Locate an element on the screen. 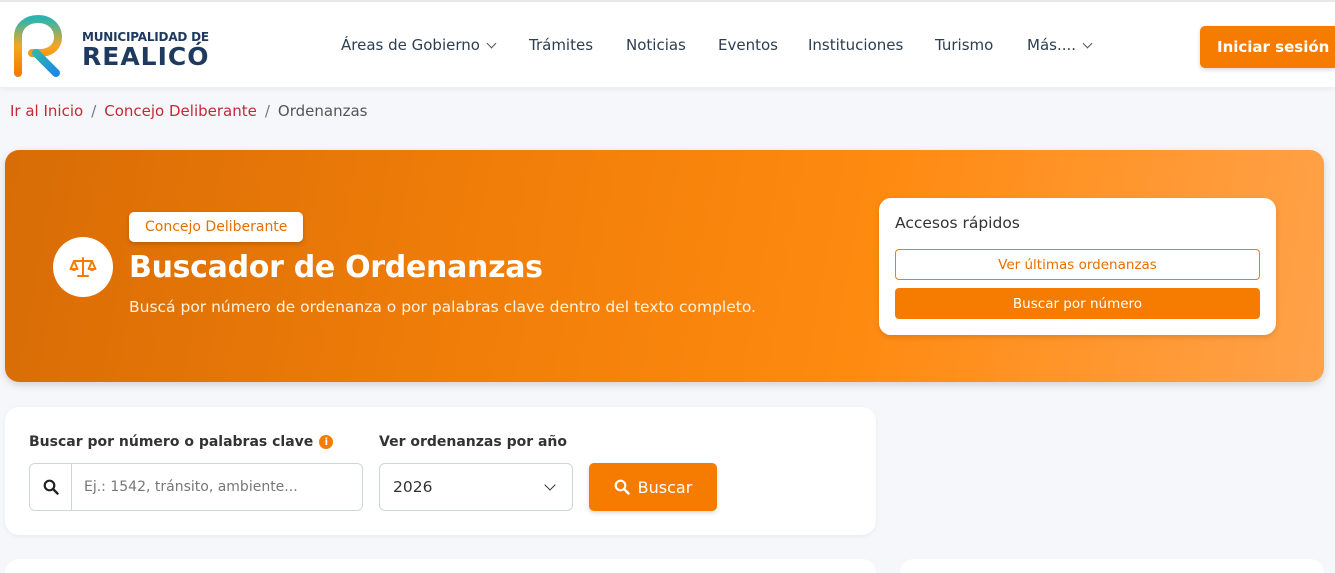 The image size is (1335, 573). nav-item-label: Noticias is located at coordinates (656, 45).